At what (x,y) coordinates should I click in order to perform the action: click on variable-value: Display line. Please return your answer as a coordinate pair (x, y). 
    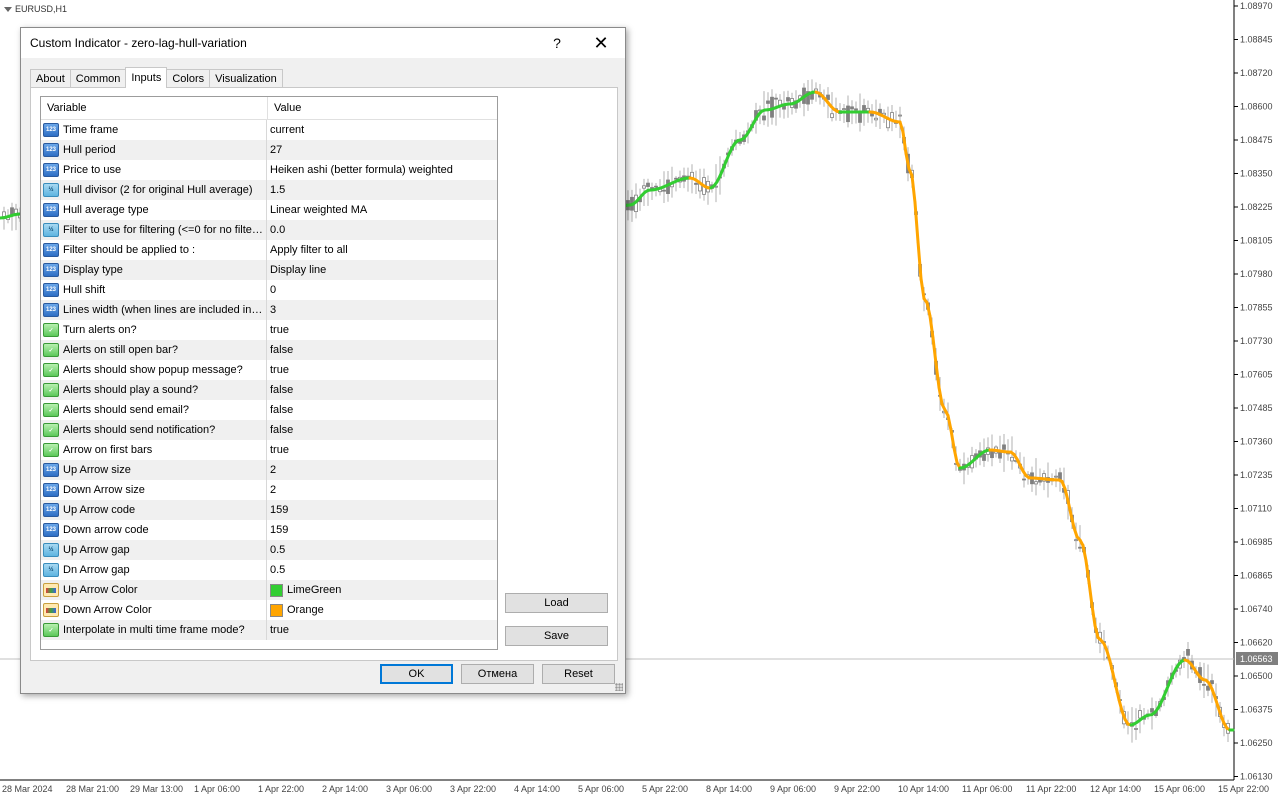
    Looking at the image, I should click on (298, 270).